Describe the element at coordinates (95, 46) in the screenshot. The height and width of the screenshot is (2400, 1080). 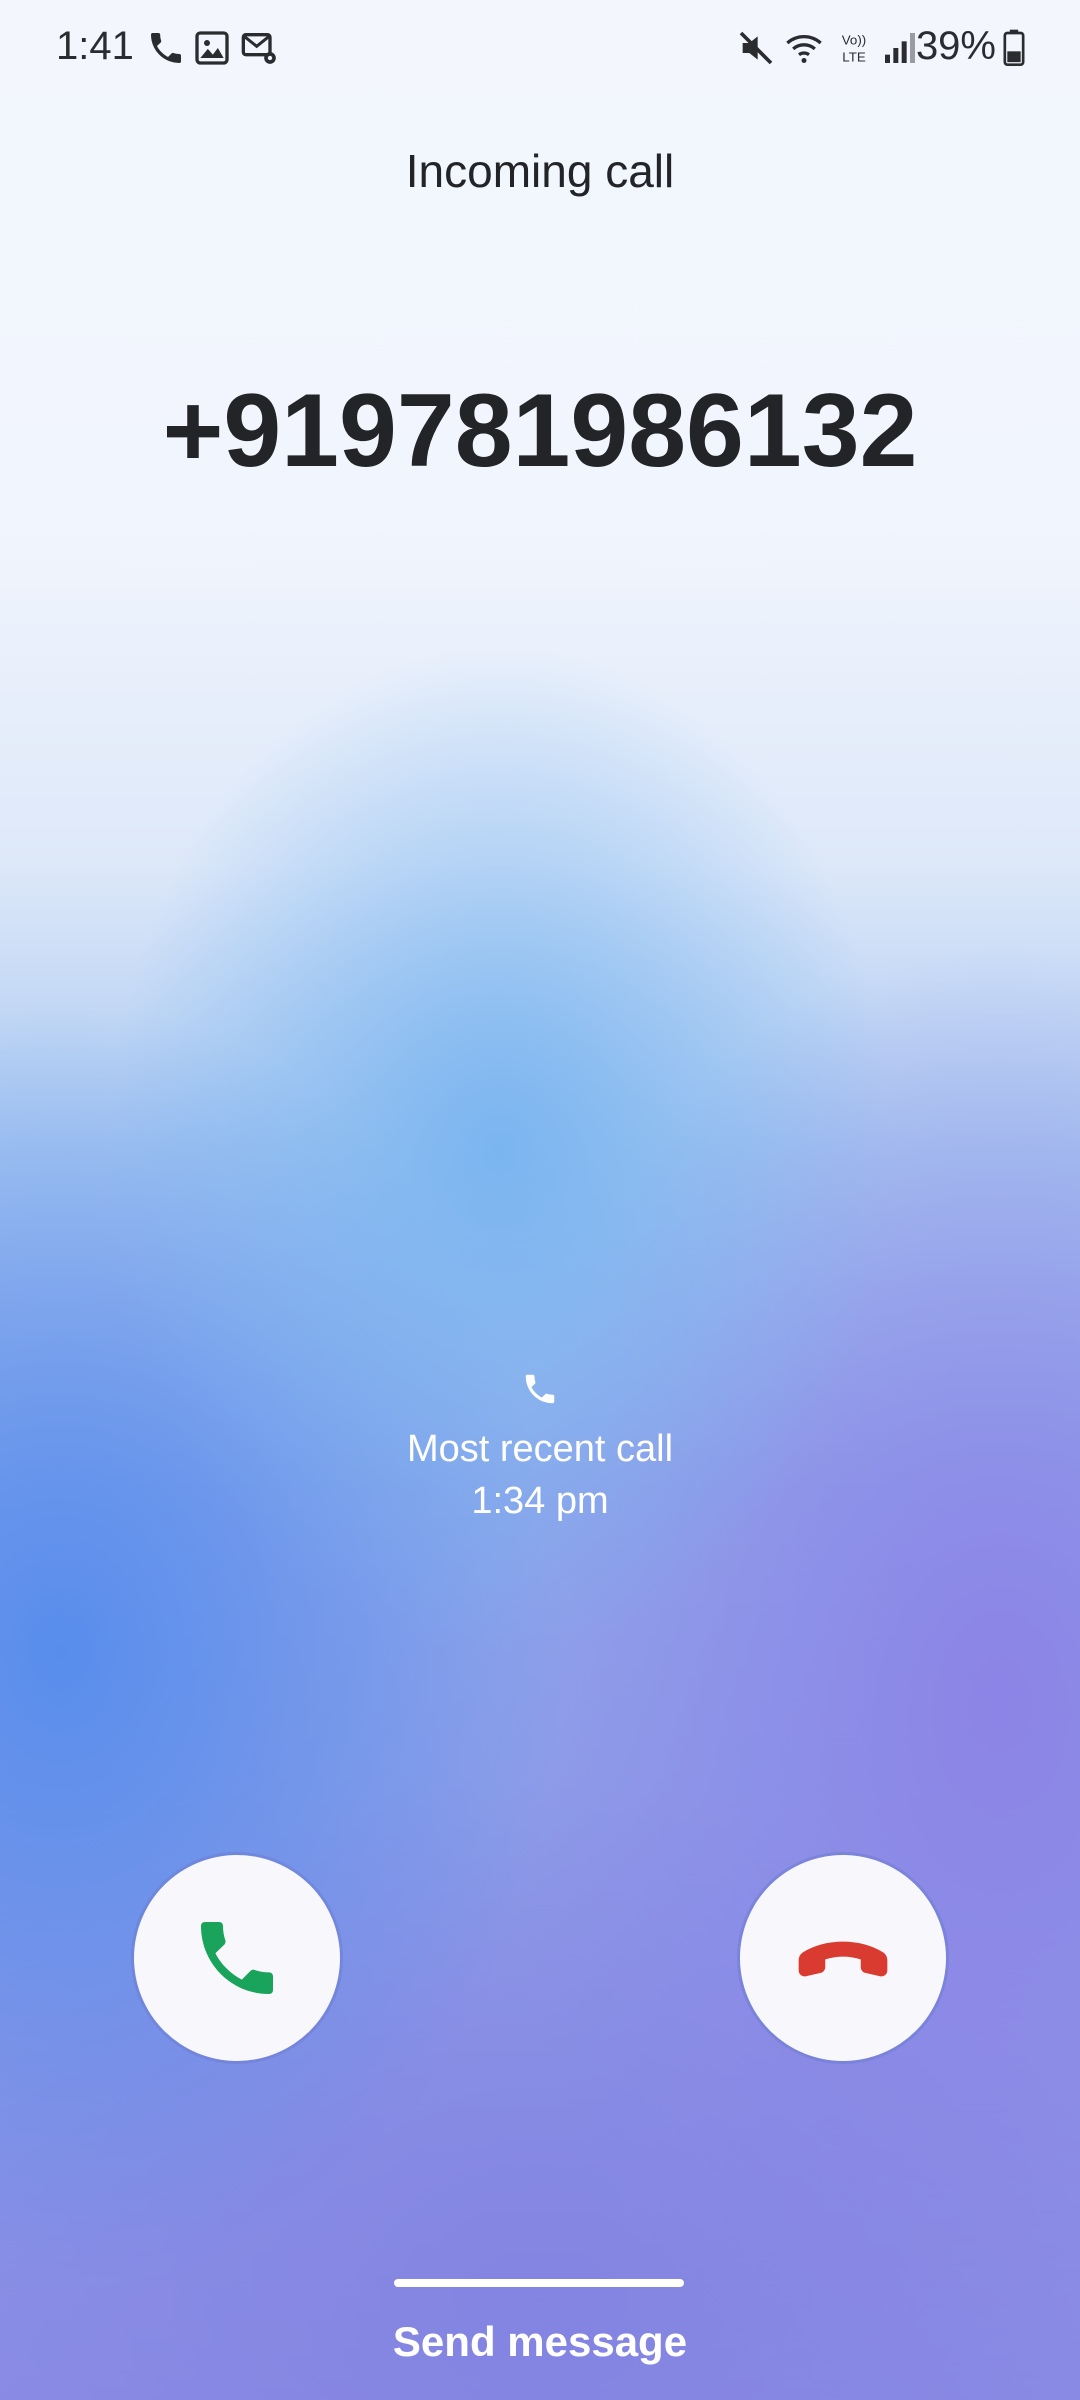
I see `status-time: 1:41` at that location.